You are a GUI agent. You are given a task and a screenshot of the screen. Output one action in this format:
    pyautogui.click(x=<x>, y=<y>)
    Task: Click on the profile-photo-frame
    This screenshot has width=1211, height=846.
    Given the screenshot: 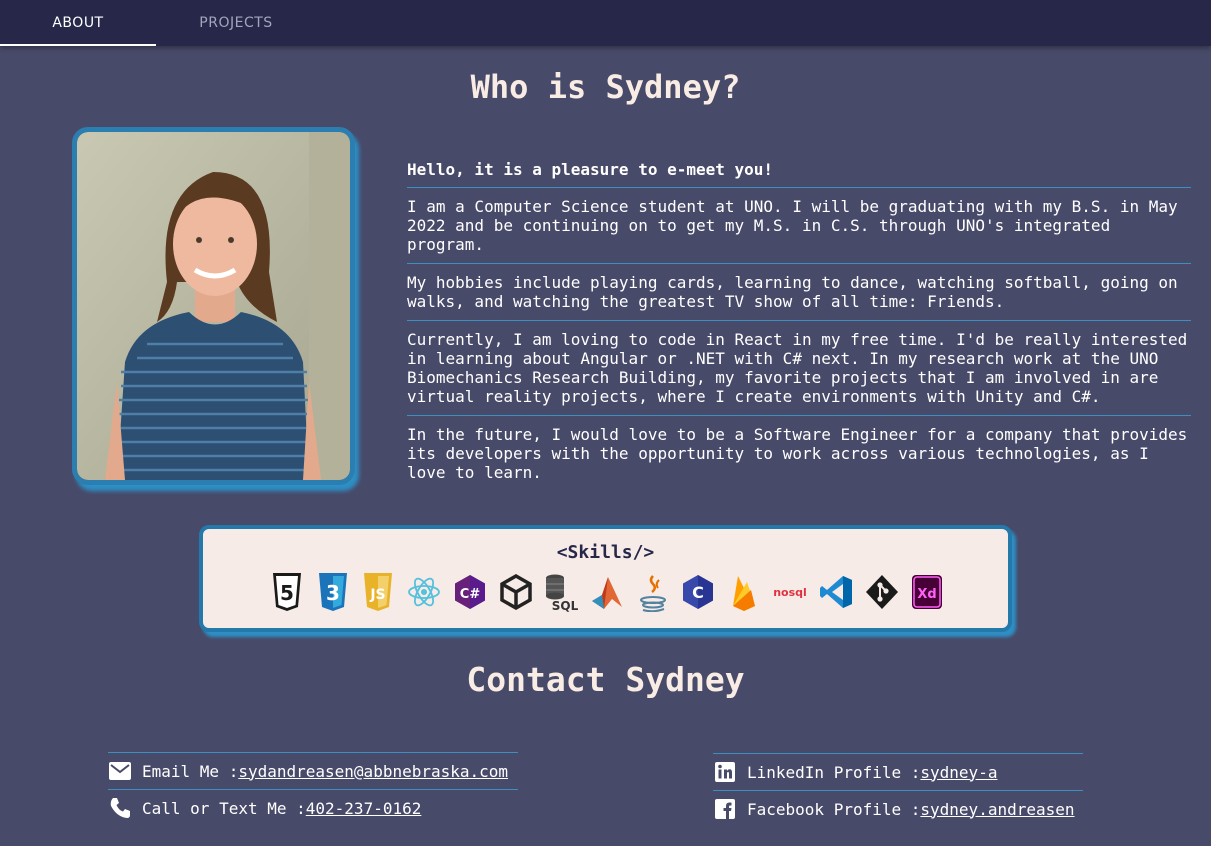 What is the action you would take?
    pyautogui.click(x=213, y=306)
    